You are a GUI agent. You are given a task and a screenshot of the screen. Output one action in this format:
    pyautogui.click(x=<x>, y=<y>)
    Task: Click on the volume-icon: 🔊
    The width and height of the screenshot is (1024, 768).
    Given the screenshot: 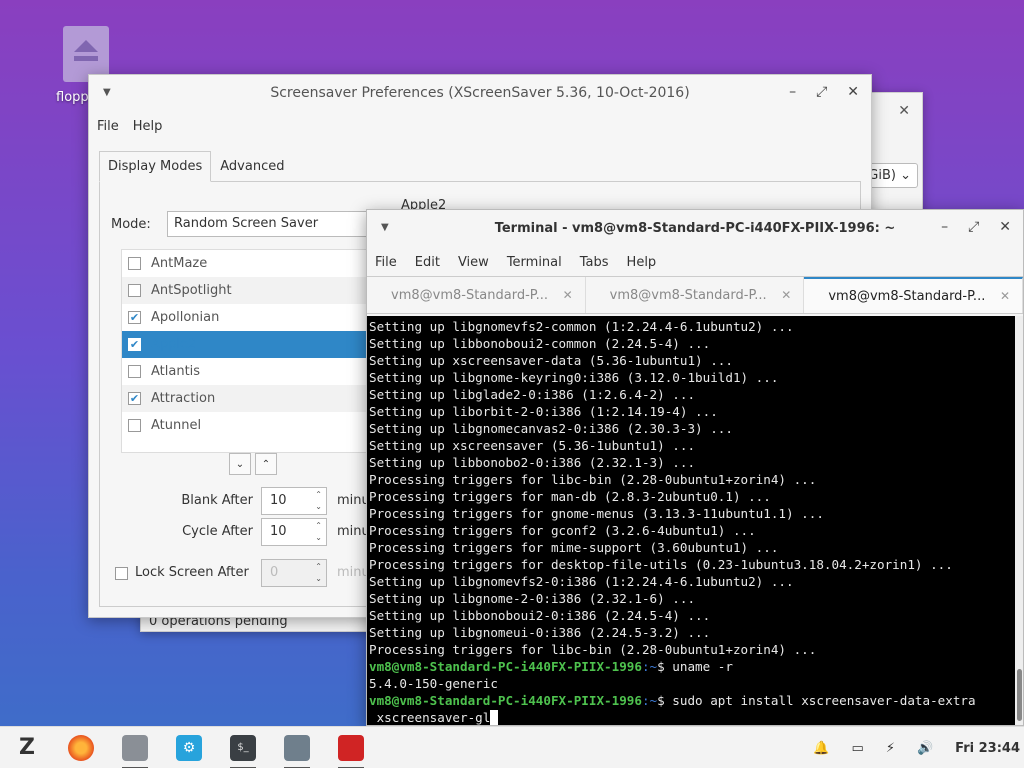 What is the action you would take?
    pyautogui.click(x=925, y=748)
    